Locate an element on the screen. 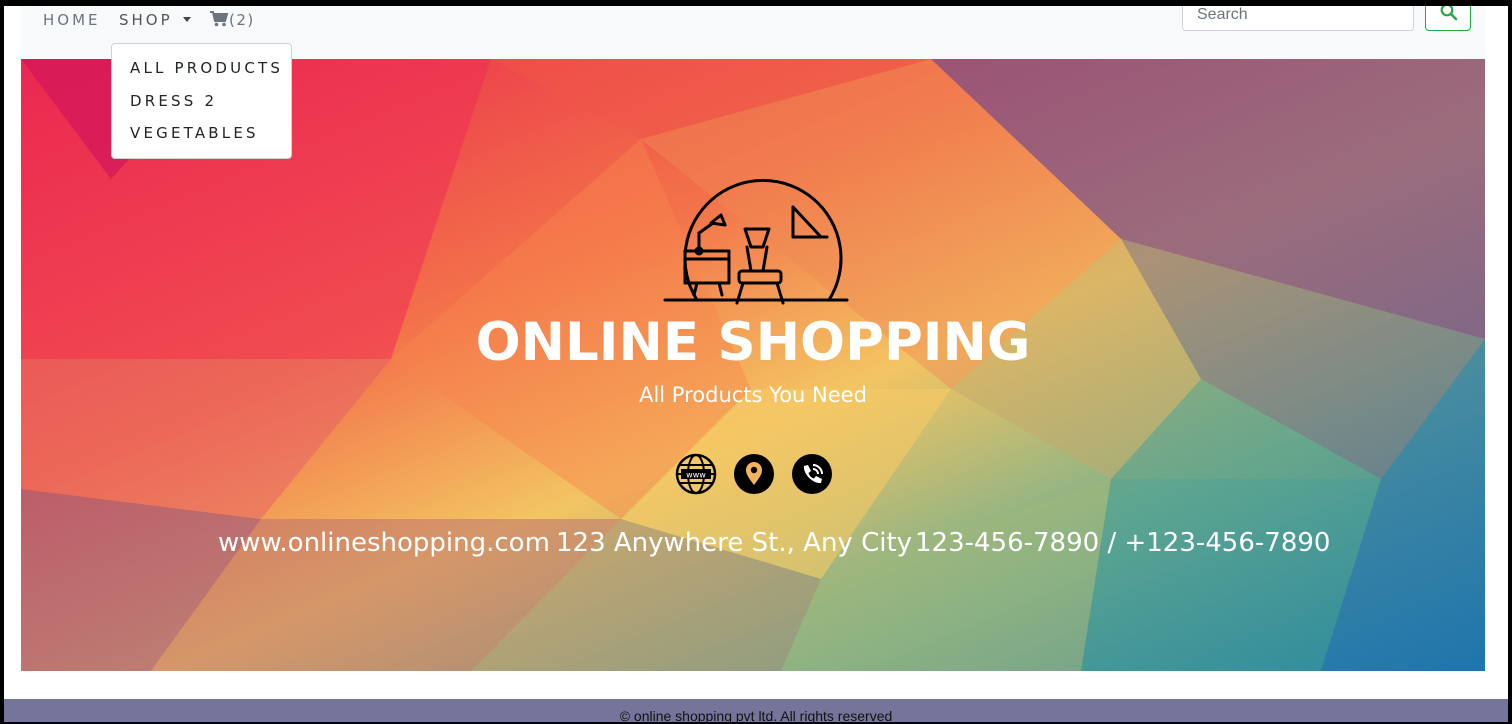  nav-cart-link: (2) is located at coordinates (232, 20).